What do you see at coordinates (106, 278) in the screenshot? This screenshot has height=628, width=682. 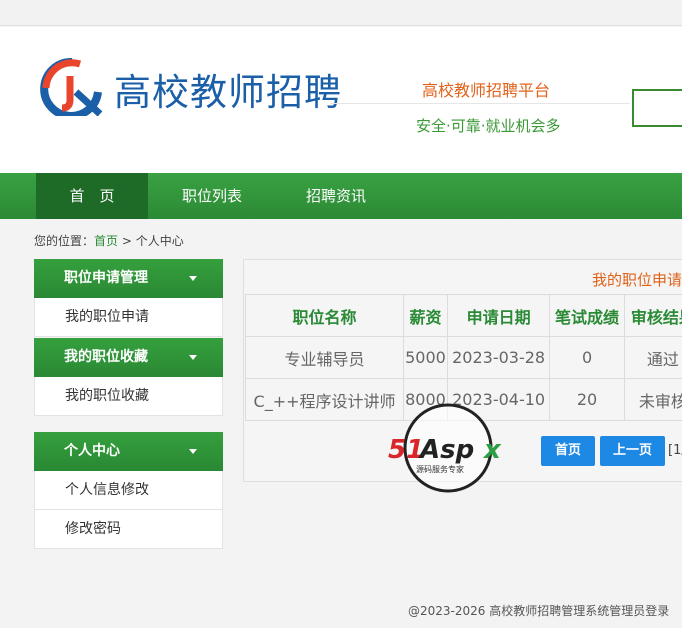 I see `sidebar-group-label: 职位申请管理` at bounding box center [106, 278].